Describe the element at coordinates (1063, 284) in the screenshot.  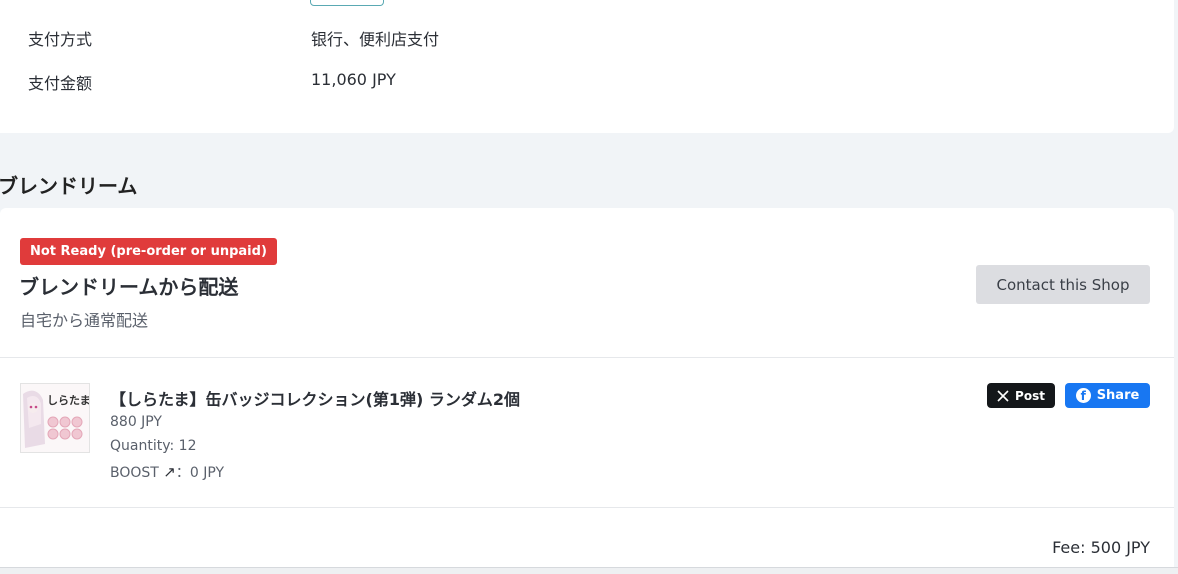
I see `contact-shop-button: Contact this Shop` at that location.